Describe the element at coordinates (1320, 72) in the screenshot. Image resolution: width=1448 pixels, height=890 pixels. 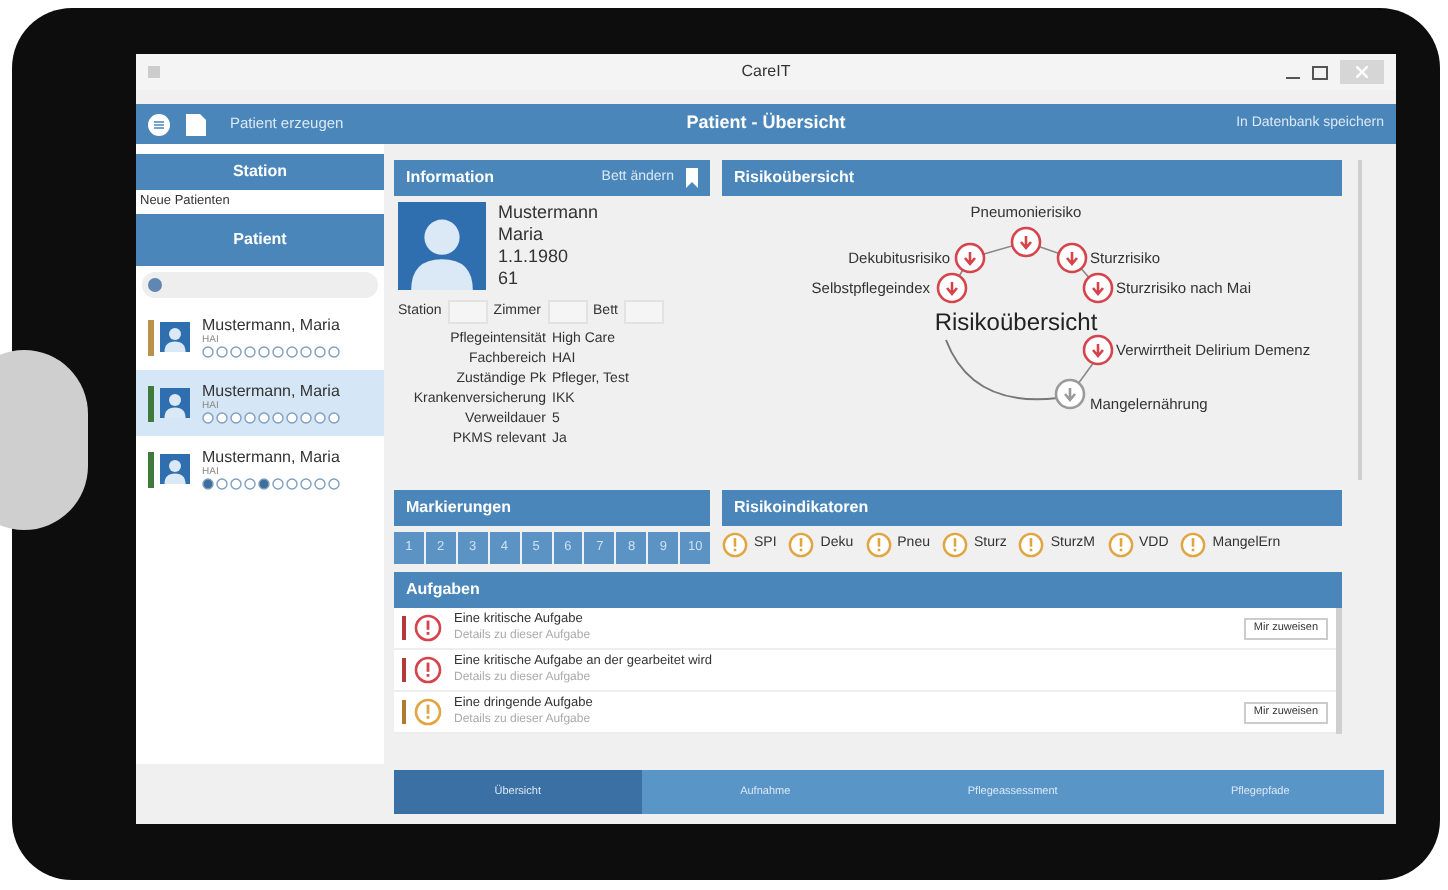
I see `maximize-icon` at that location.